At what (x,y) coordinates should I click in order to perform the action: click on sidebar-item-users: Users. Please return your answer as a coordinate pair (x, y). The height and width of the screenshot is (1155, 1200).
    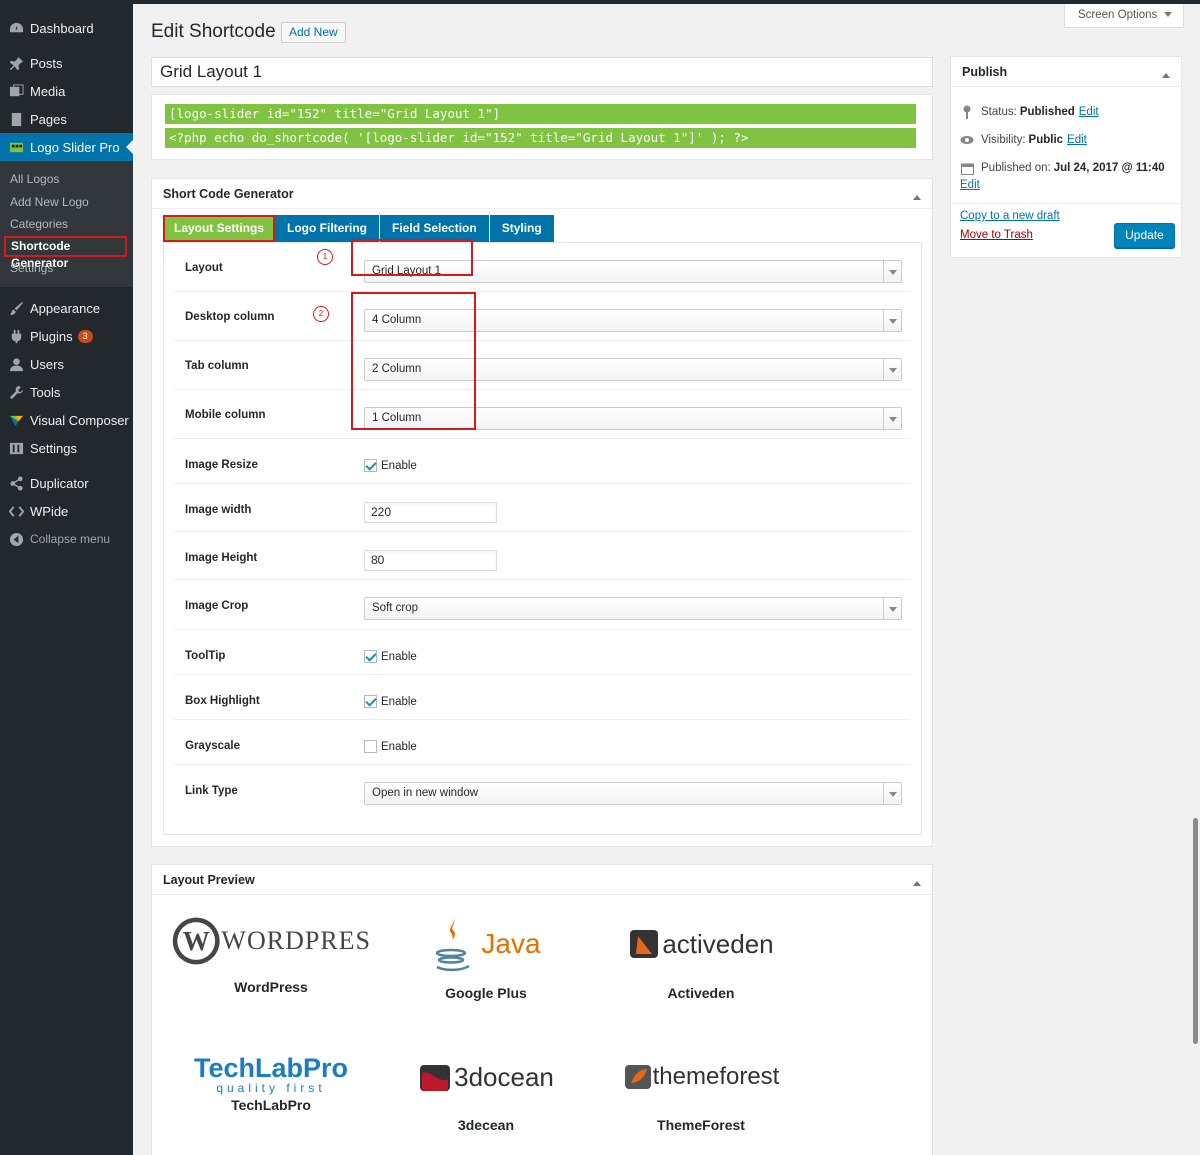
    Looking at the image, I should click on (66, 364).